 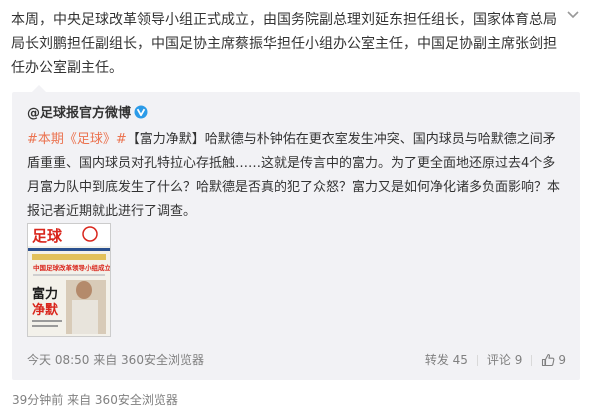 I want to click on cover-headline: 中国足球改革领导小组成立, so click(x=71, y=267).